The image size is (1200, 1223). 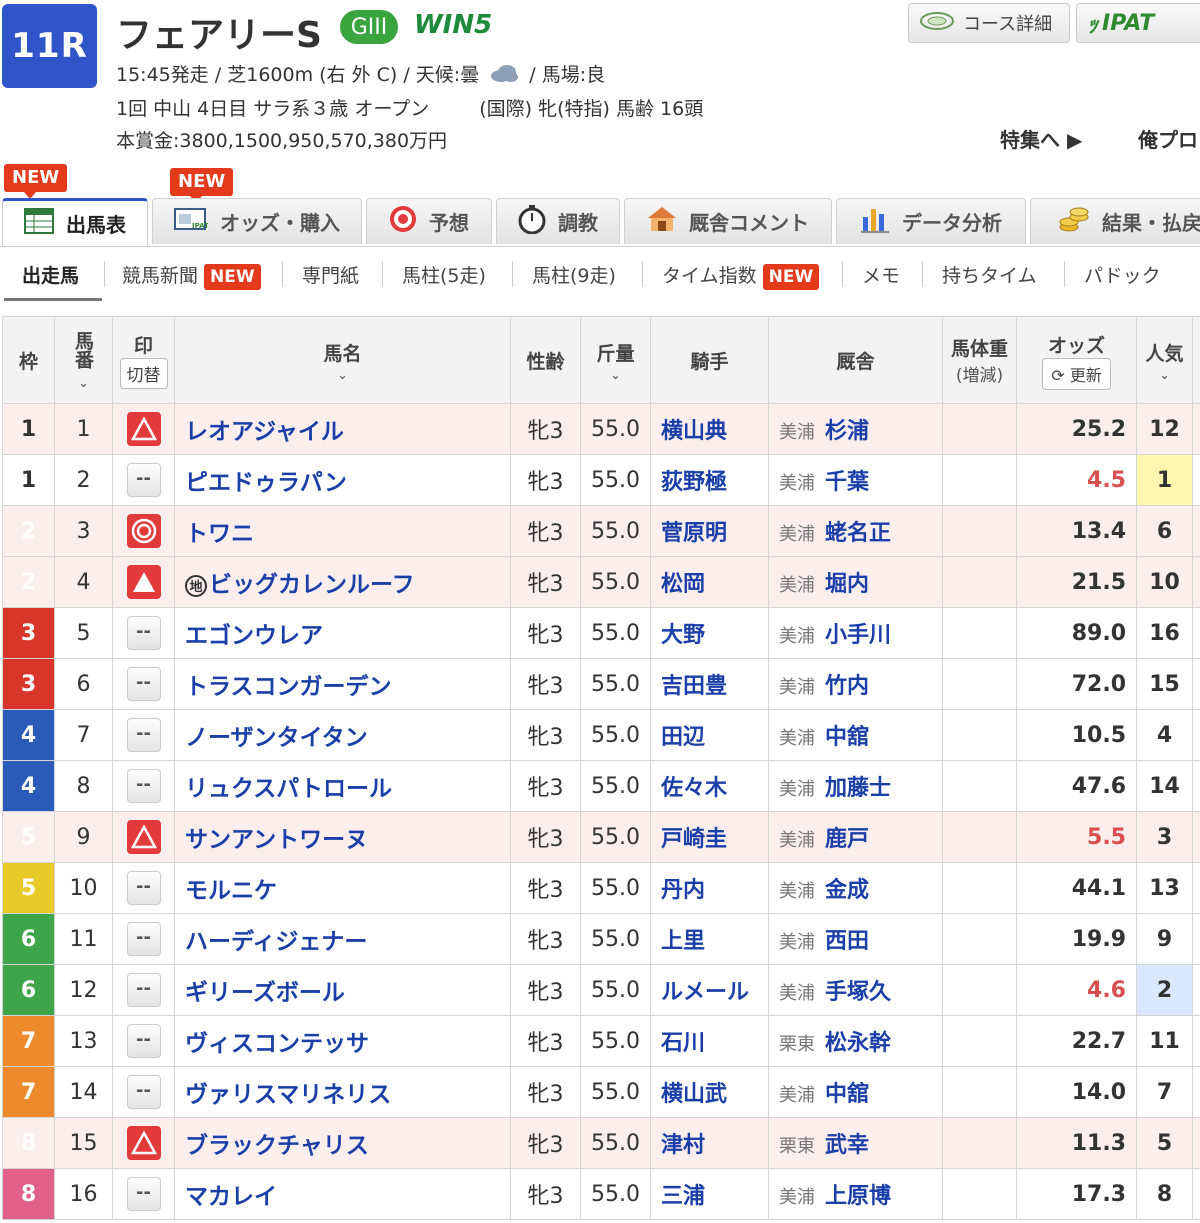 What do you see at coordinates (858, 1196) in the screenshot?
I see `trainer-link: 上原博` at bounding box center [858, 1196].